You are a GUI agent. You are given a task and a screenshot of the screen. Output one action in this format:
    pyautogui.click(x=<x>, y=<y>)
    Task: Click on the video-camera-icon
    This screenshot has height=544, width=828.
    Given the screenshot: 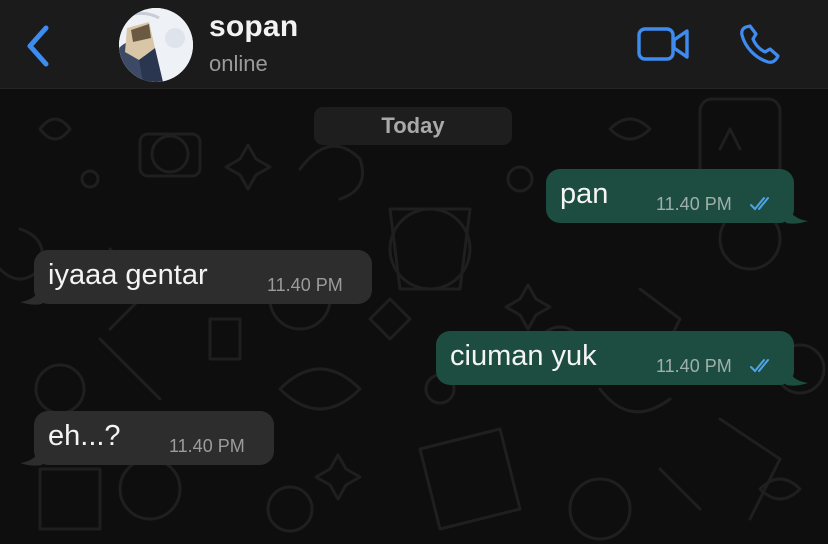 What is the action you would take?
    pyautogui.click(x=663, y=44)
    